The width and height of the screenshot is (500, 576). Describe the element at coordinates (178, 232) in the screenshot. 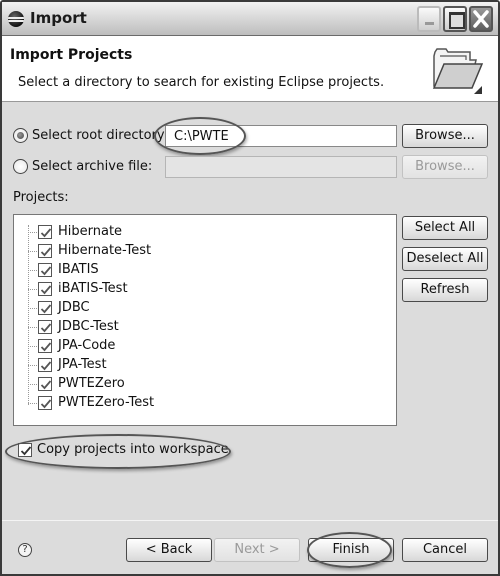

I see `project-item: Hibernate` at that location.